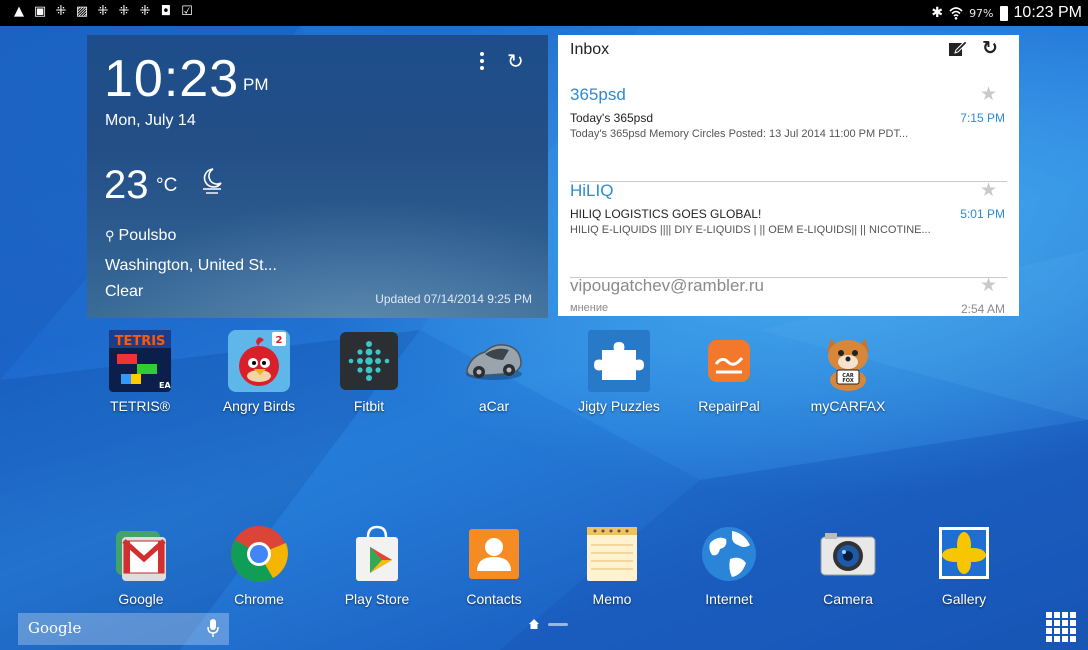 The image size is (1088, 650). Describe the element at coordinates (123, 629) in the screenshot. I see `google-search-bar: Google` at that location.